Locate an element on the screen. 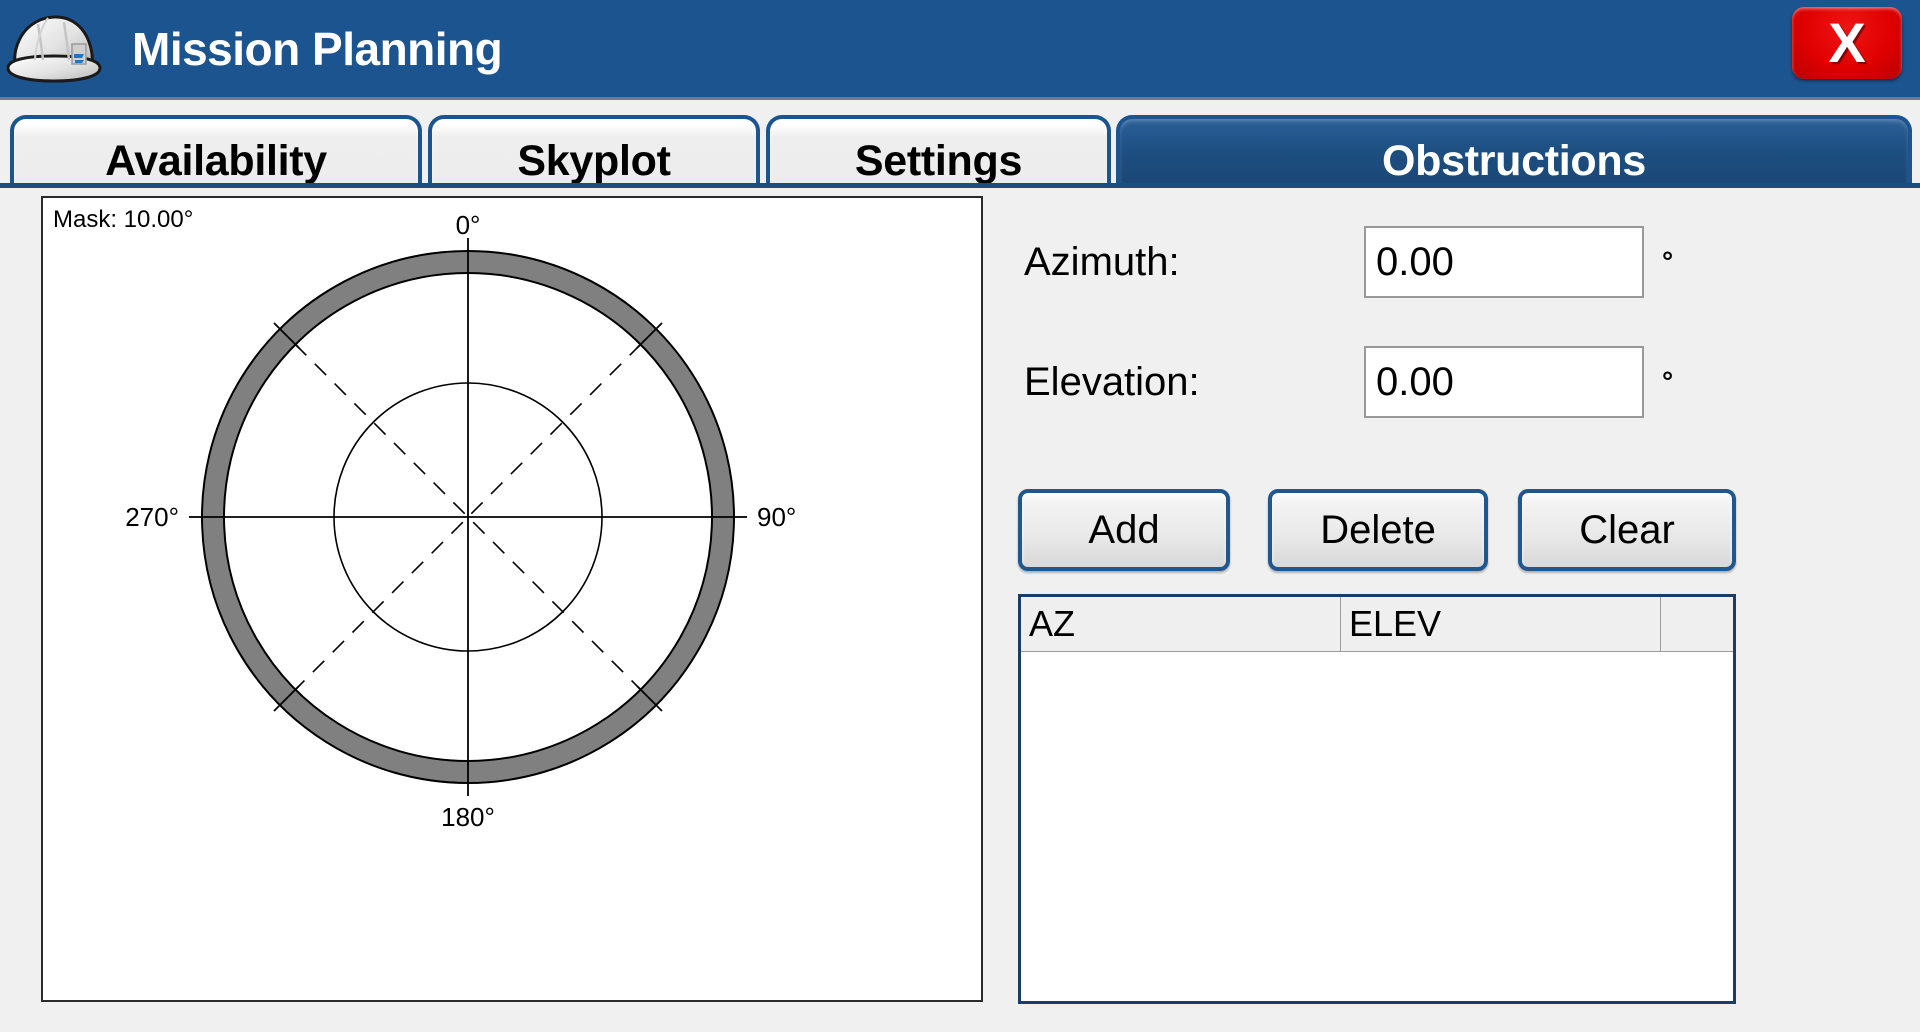 The image size is (1920, 1032). close-icon: X is located at coordinates (1847, 42).